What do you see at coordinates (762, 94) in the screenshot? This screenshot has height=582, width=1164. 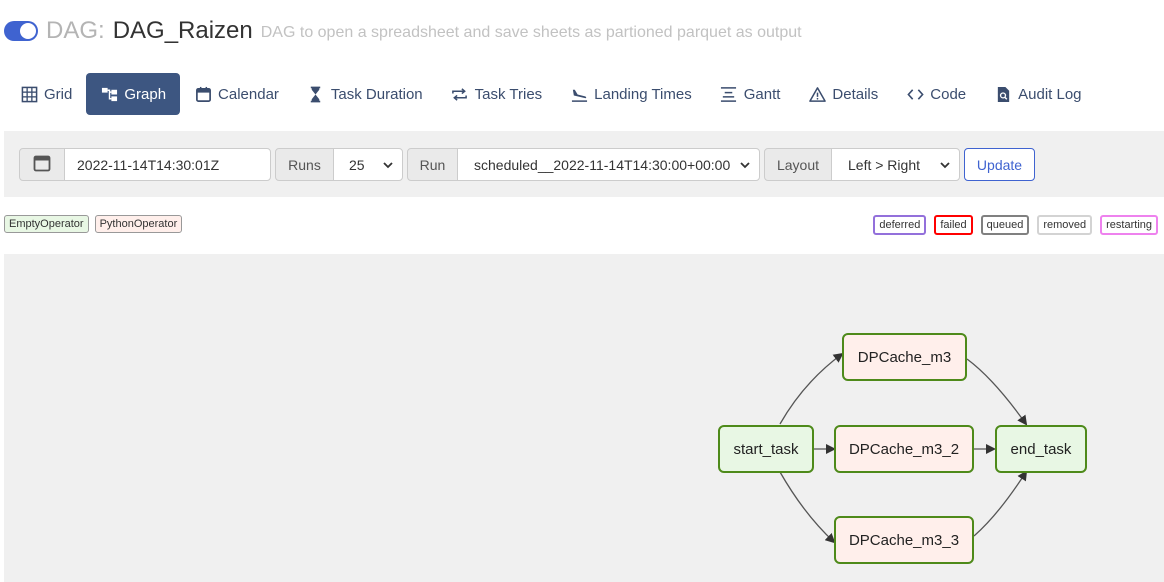 I see `tab-label: Gantt` at bounding box center [762, 94].